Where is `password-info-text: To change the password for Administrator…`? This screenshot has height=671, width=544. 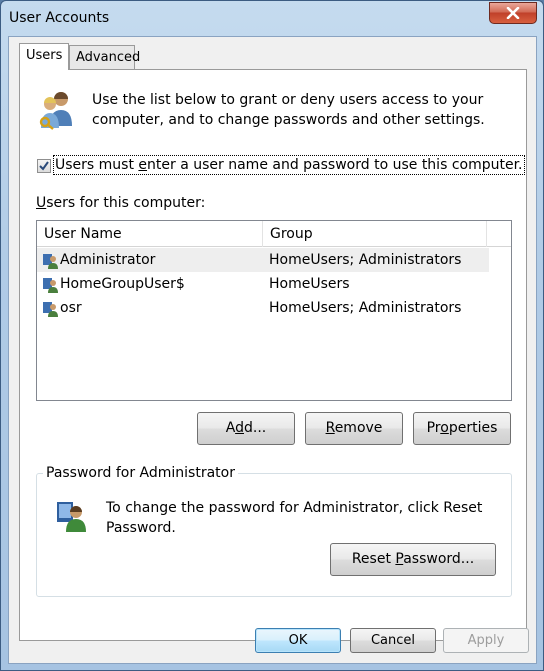
password-info-text: To change the password for Administrator… is located at coordinates (294, 518).